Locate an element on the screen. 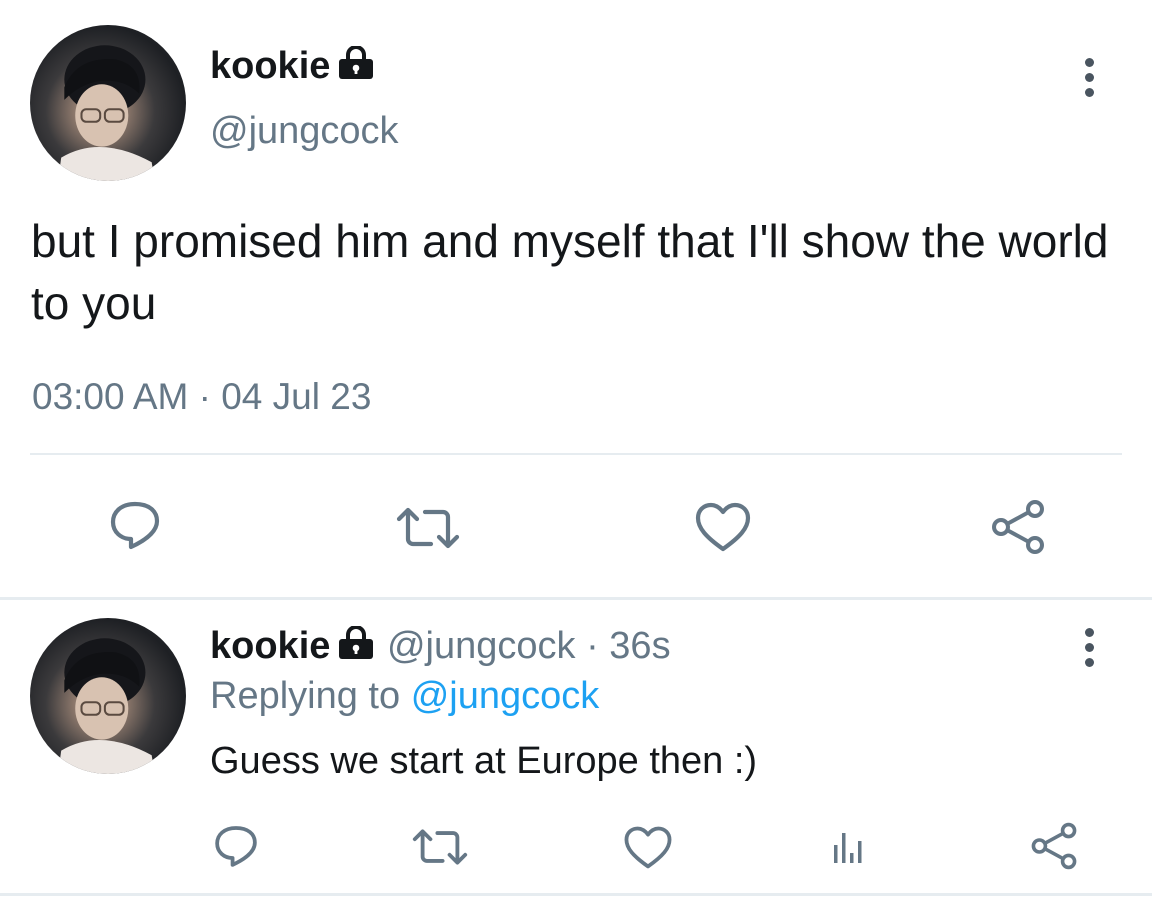  tweet-timestamp: 03:00 AM · 04 Jul 23 is located at coordinates (201, 397).